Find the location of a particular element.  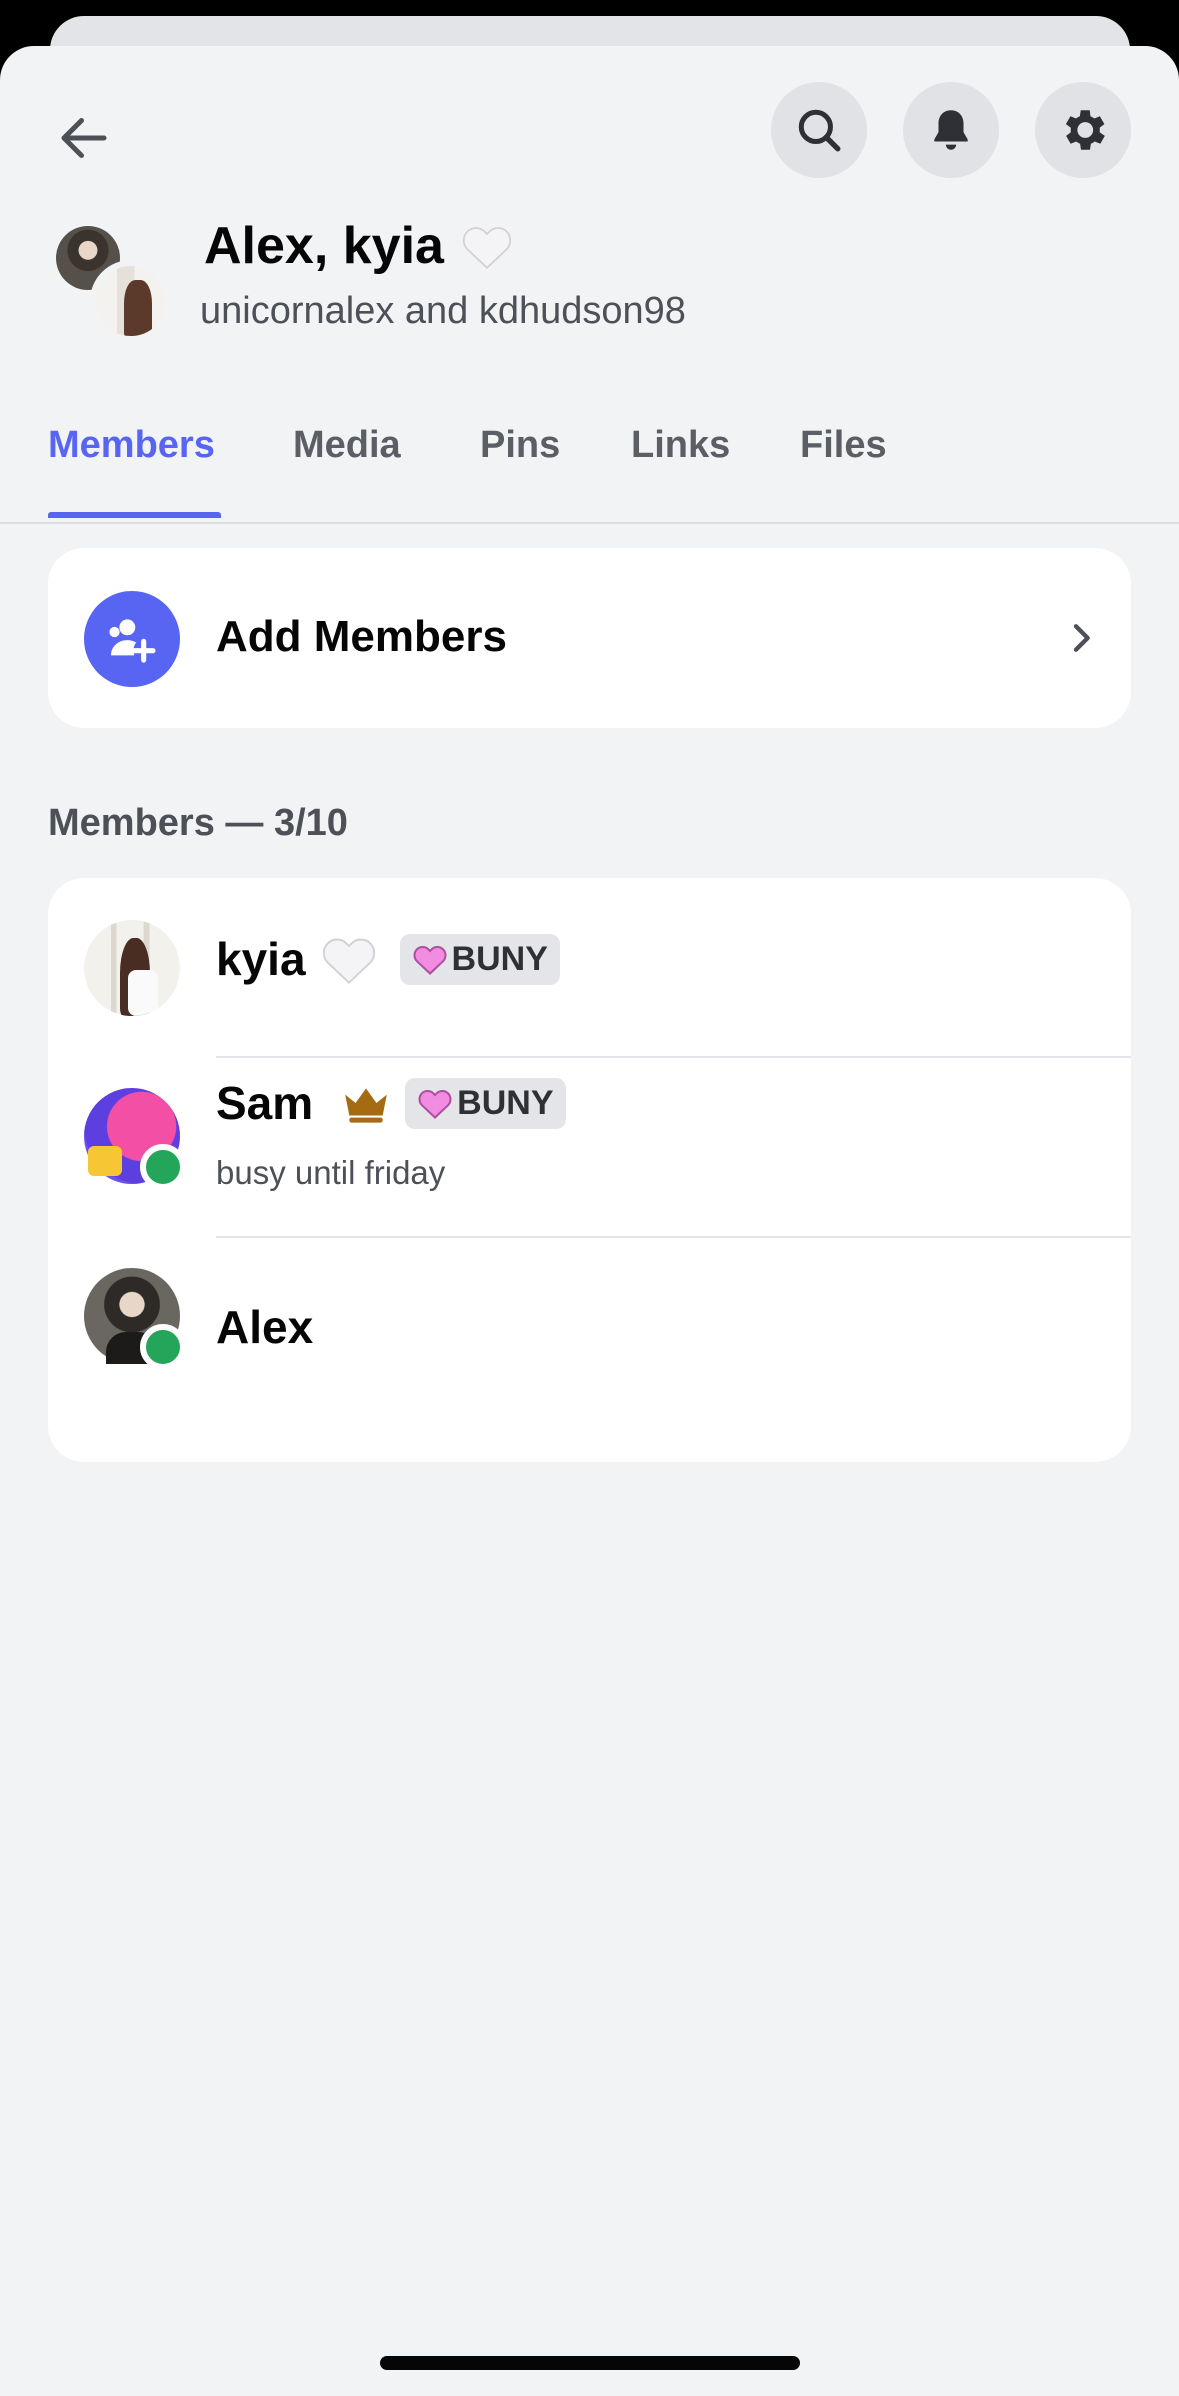

group-avatar is located at coordinates (114, 284).